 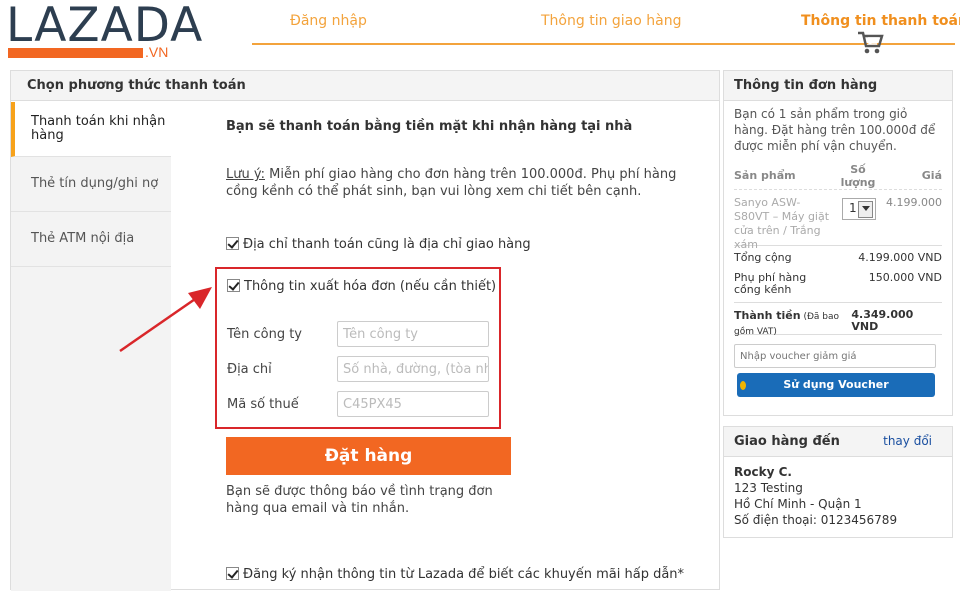 I want to click on tab-label: Thanh toán khi nhận hàng, so click(x=98, y=128).